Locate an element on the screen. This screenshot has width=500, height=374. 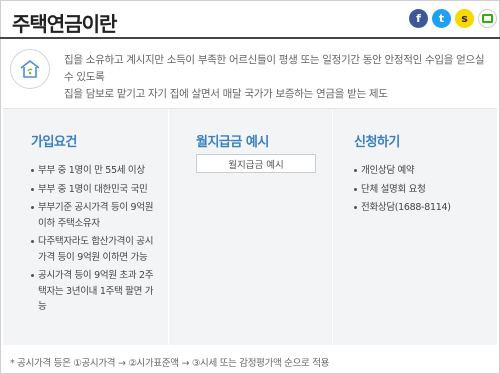
list-item: 부부기준 공시가격 등이 9억원 이하 주택소유자 is located at coordinates (85, 215).